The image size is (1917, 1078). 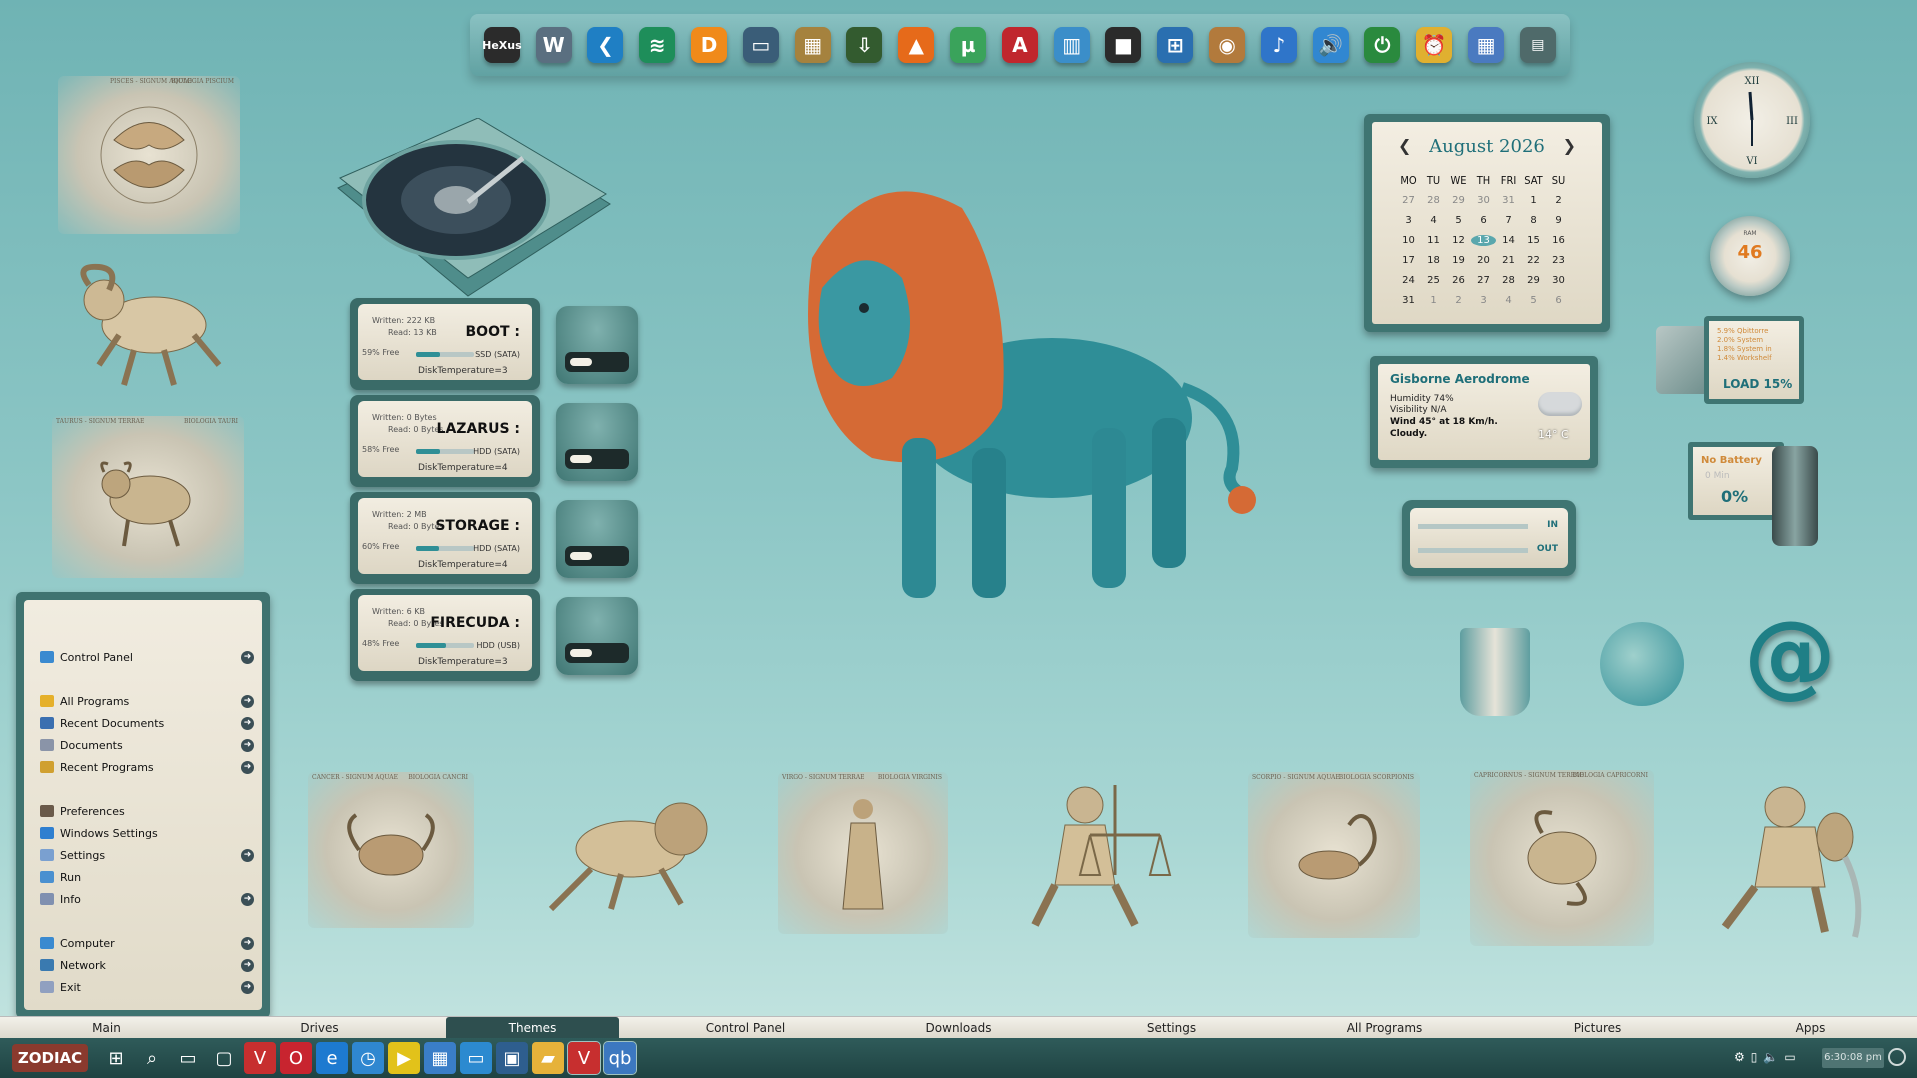 What do you see at coordinates (1408, 280) in the screenshot?
I see `calendar-day: 24` at bounding box center [1408, 280].